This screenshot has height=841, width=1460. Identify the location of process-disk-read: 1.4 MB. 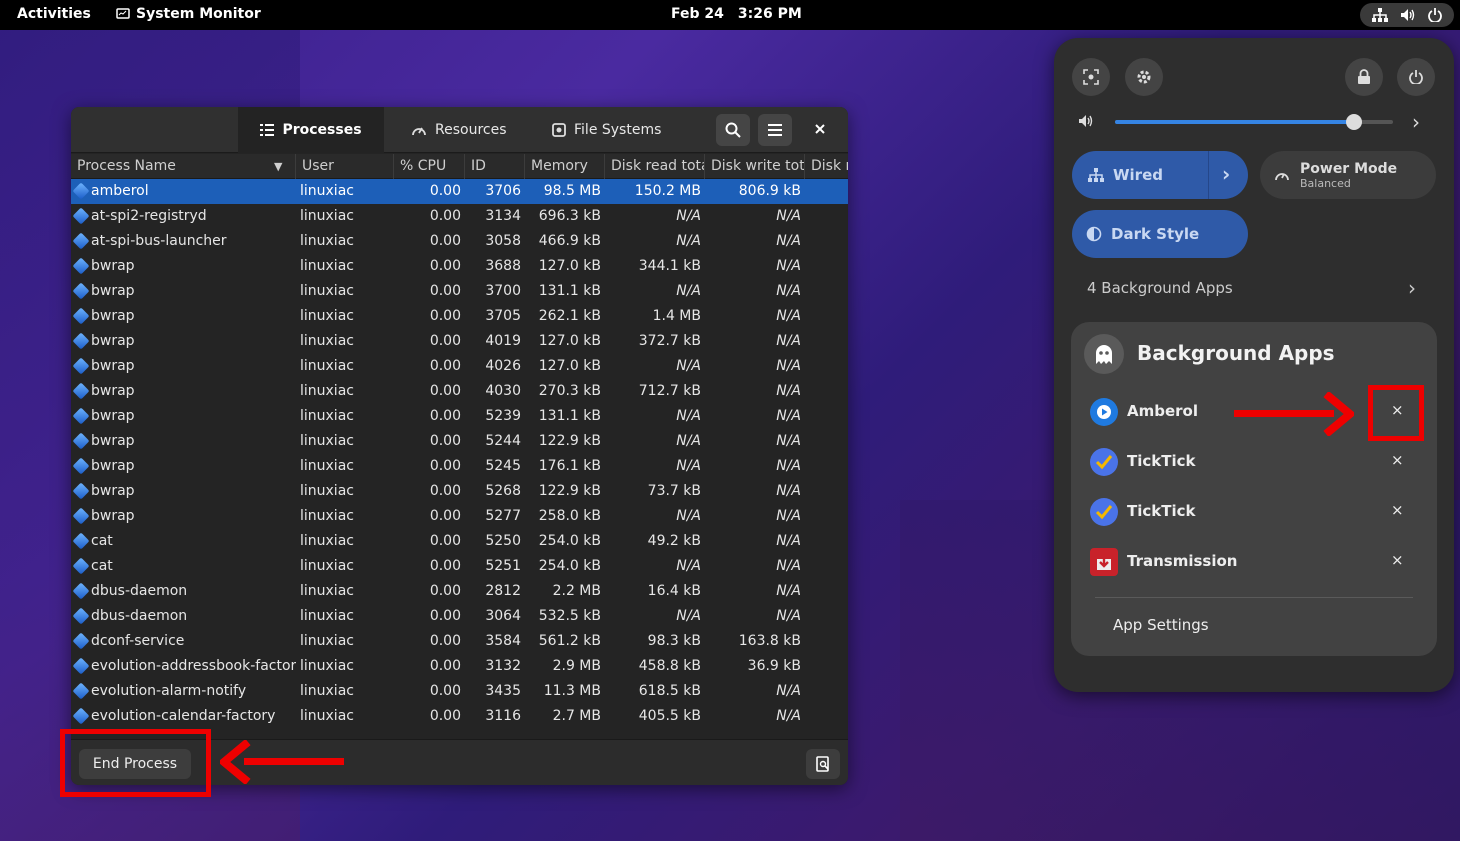
(676, 316).